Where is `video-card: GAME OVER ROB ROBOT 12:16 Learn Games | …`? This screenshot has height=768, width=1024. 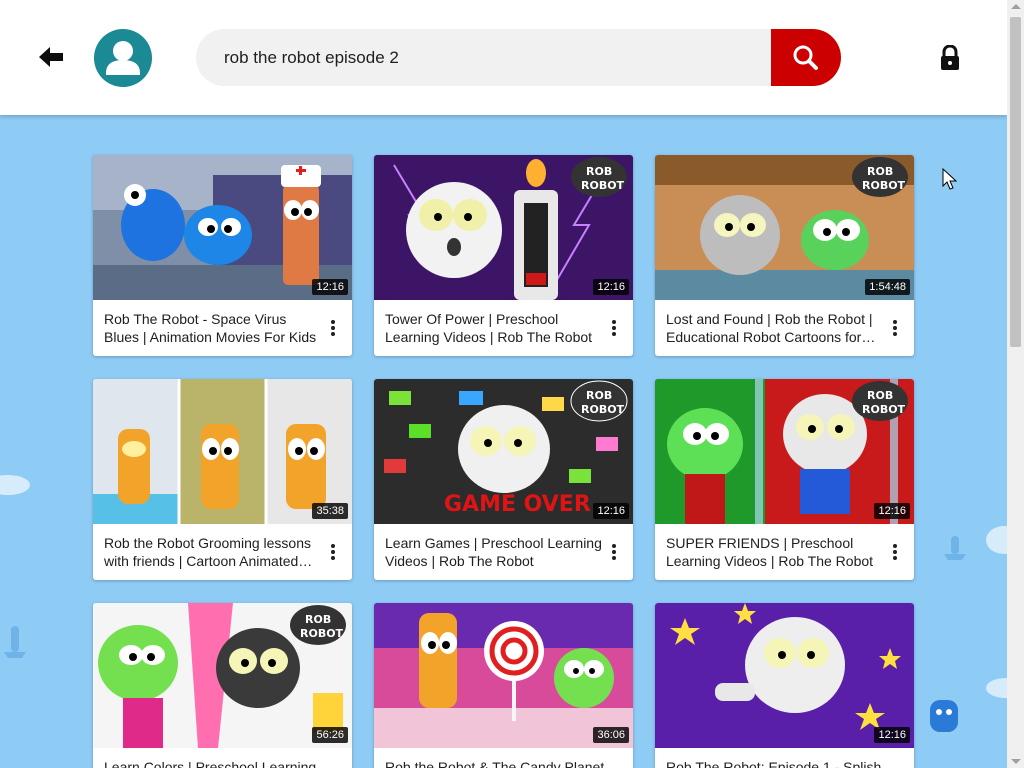 video-card: GAME OVER ROB ROBOT 12:16 Learn Games | … is located at coordinates (503, 479).